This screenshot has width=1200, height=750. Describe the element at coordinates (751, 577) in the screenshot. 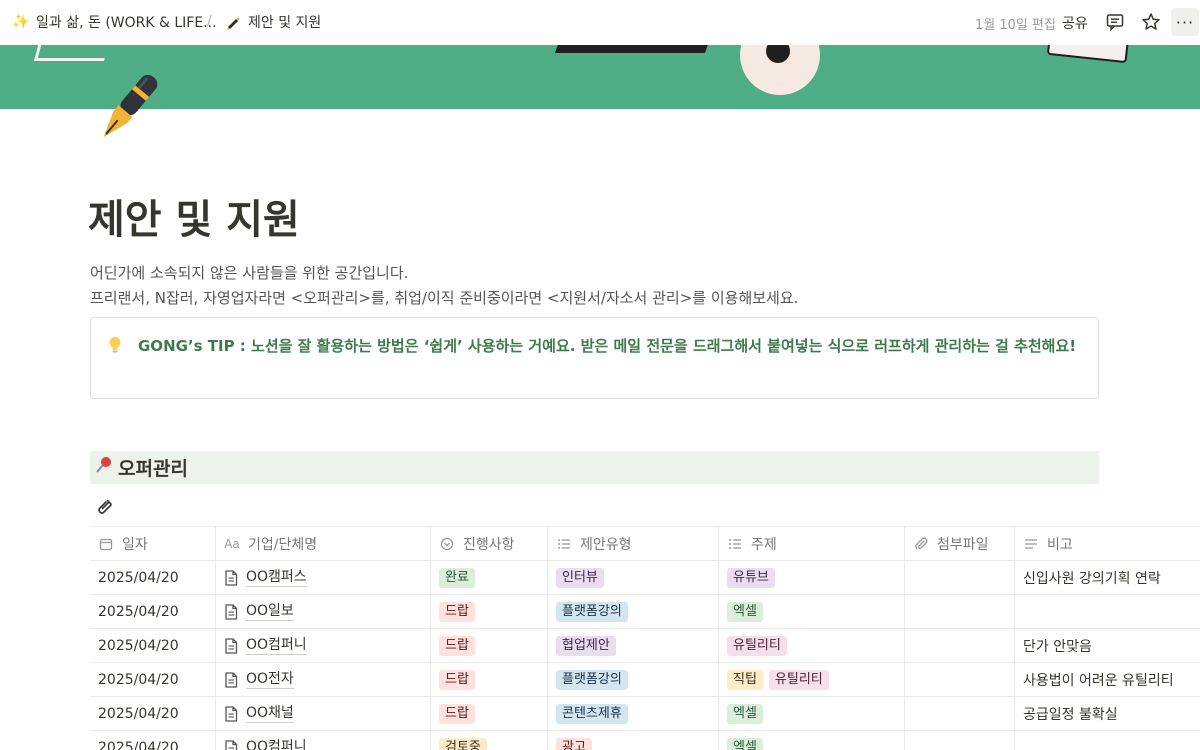

I see `topic-tag: 유튜브` at that location.